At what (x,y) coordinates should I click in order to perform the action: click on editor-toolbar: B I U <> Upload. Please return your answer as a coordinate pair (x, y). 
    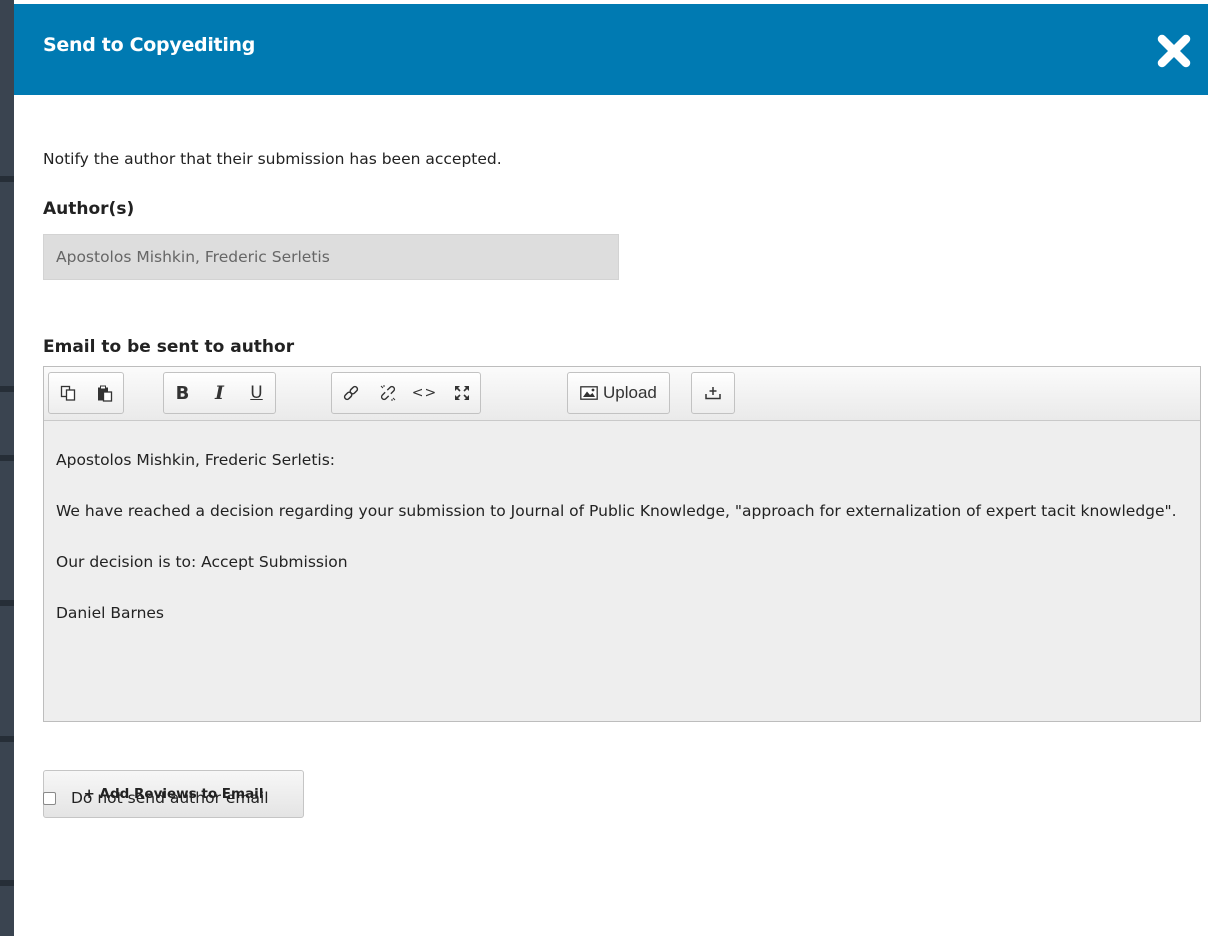
    Looking at the image, I should click on (622, 394).